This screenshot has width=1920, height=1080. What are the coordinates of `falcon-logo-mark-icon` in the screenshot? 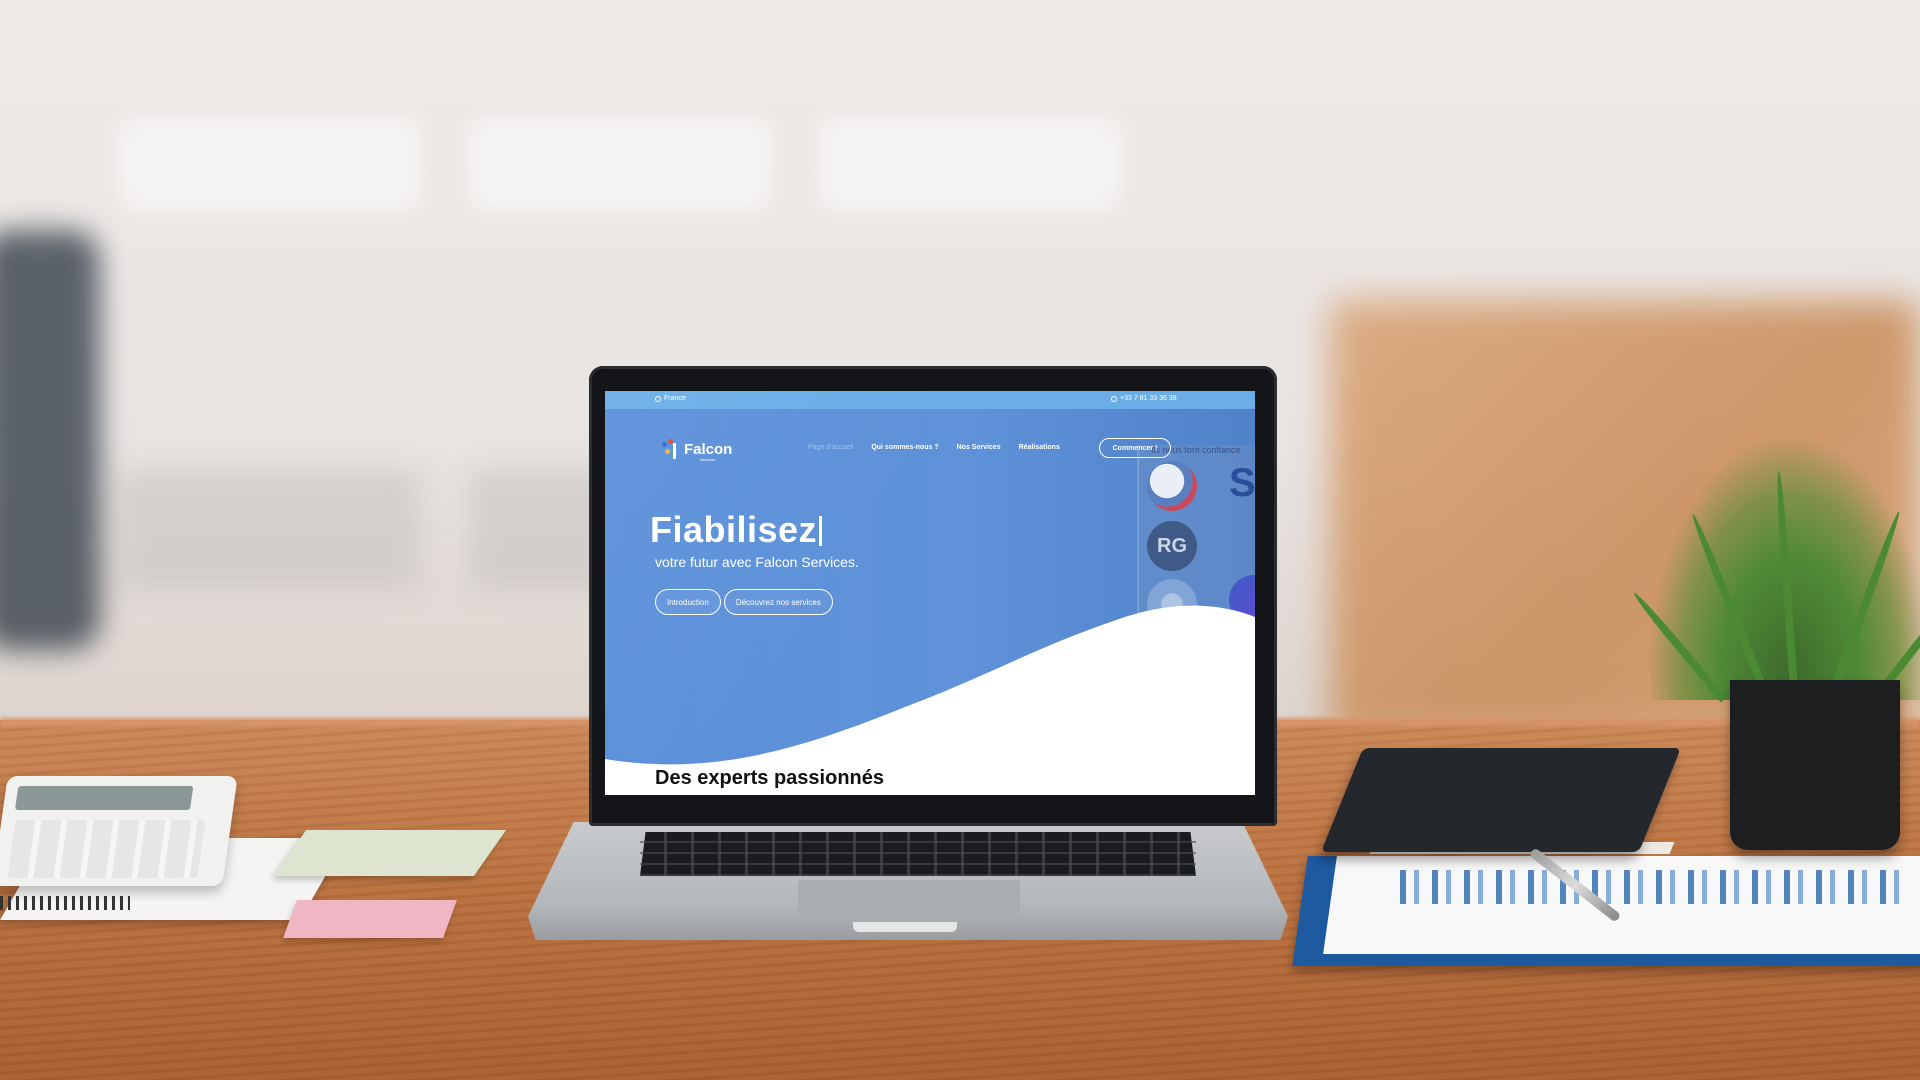 It's located at (671, 450).